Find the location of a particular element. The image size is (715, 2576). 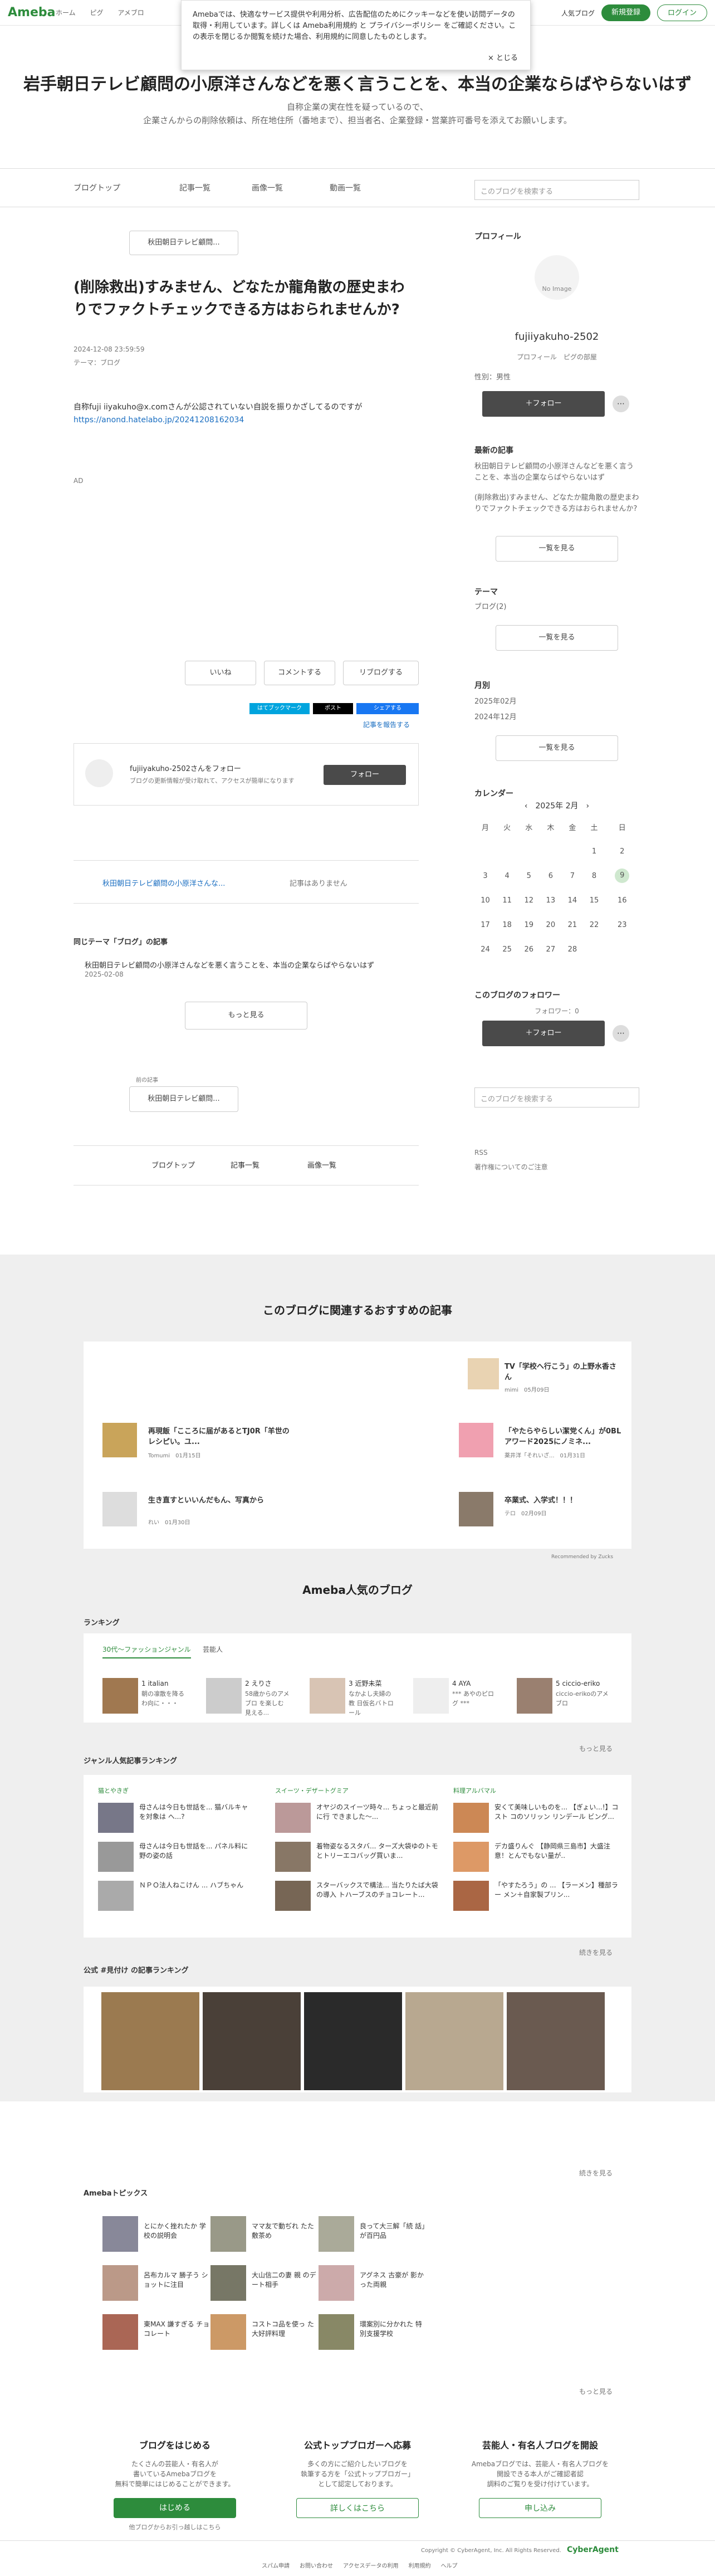

cookie-close-button: × とじる is located at coordinates (503, 58).